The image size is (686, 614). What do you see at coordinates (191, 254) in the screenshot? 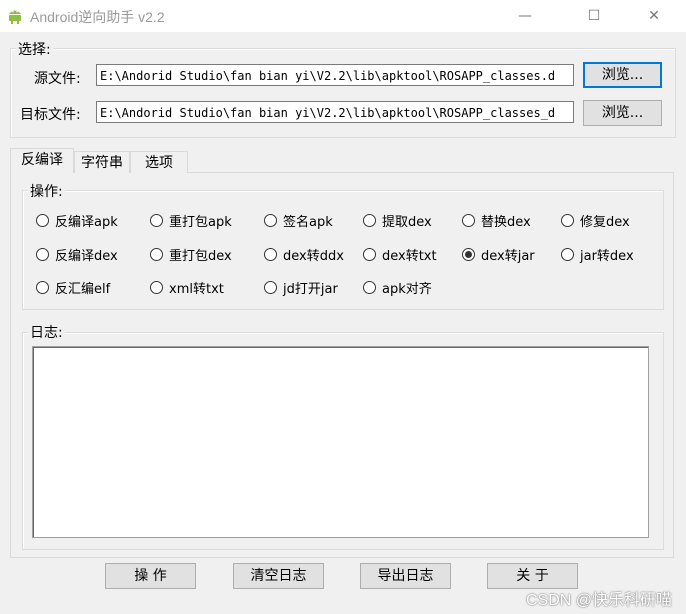
I see `radio-repack-dex: 重打包dex` at bounding box center [191, 254].